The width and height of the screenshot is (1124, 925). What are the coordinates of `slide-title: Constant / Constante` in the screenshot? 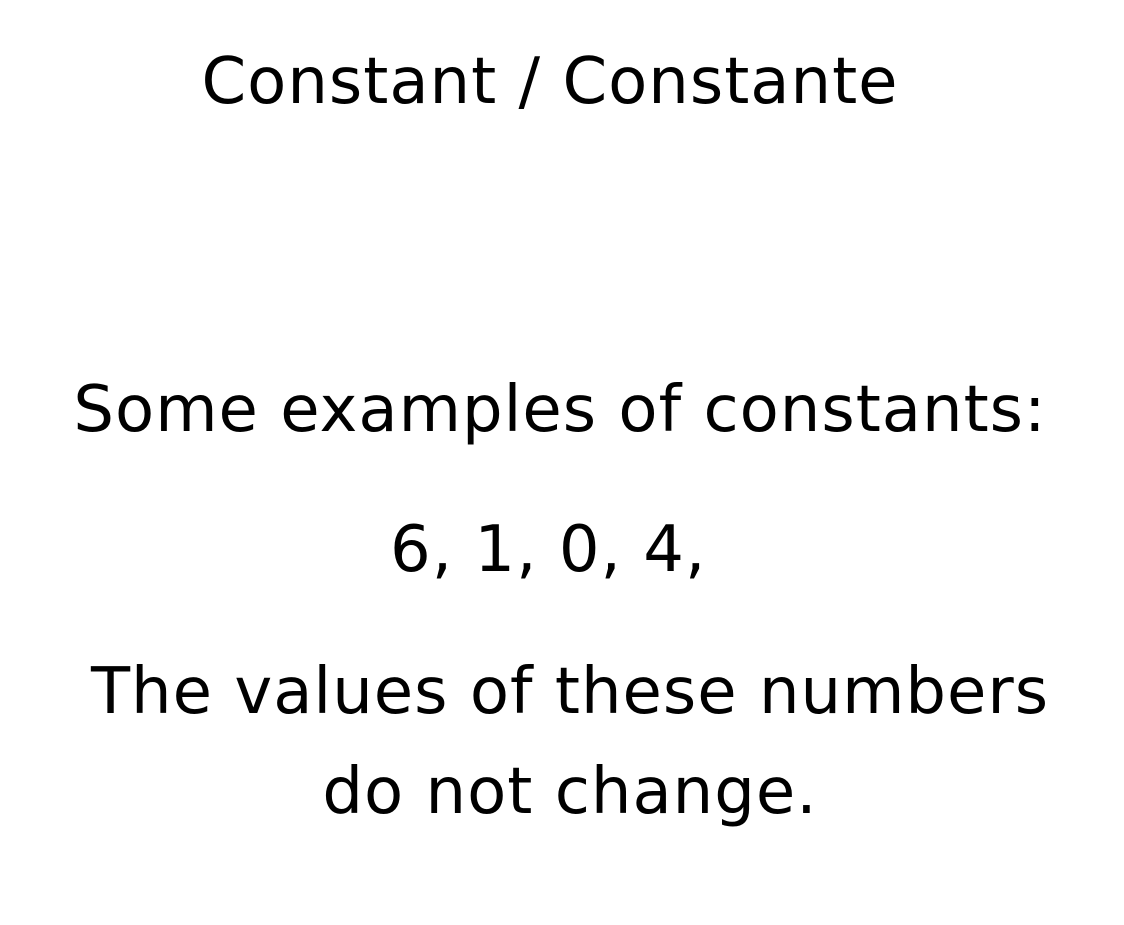 It's located at (550, 82).